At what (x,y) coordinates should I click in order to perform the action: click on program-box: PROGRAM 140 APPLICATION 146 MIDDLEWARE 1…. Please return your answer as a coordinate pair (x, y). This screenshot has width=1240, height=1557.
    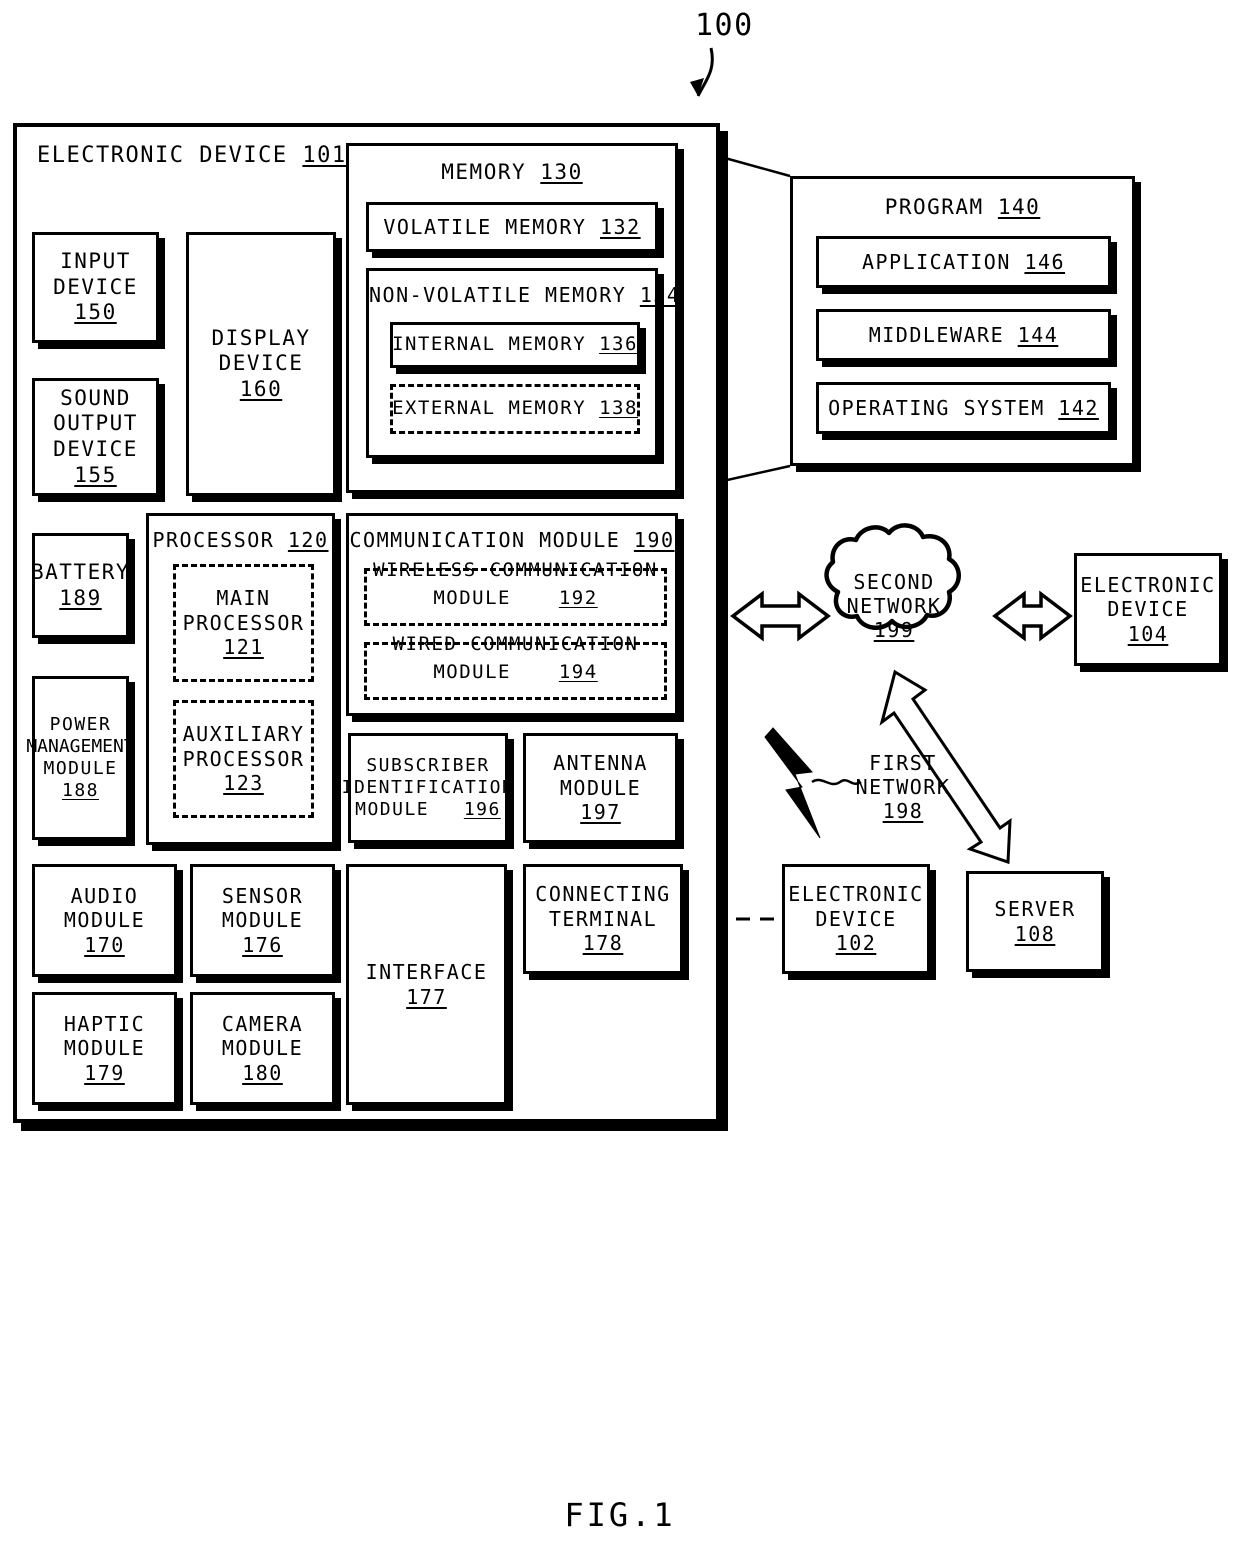
    Looking at the image, I should click on (962, 321).